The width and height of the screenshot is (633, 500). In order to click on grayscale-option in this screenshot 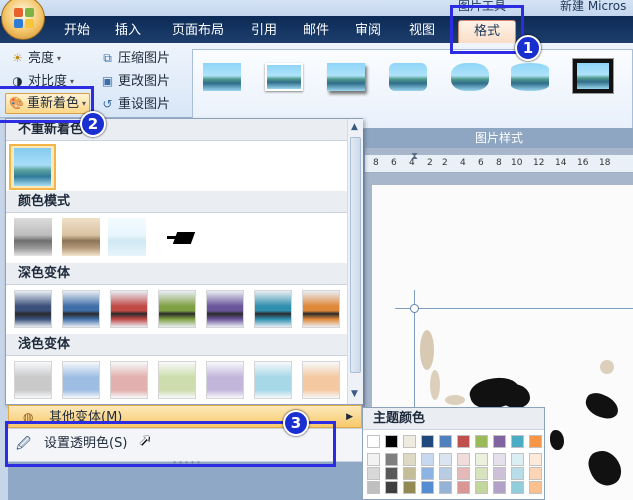, I will do `click(33, 237)`.